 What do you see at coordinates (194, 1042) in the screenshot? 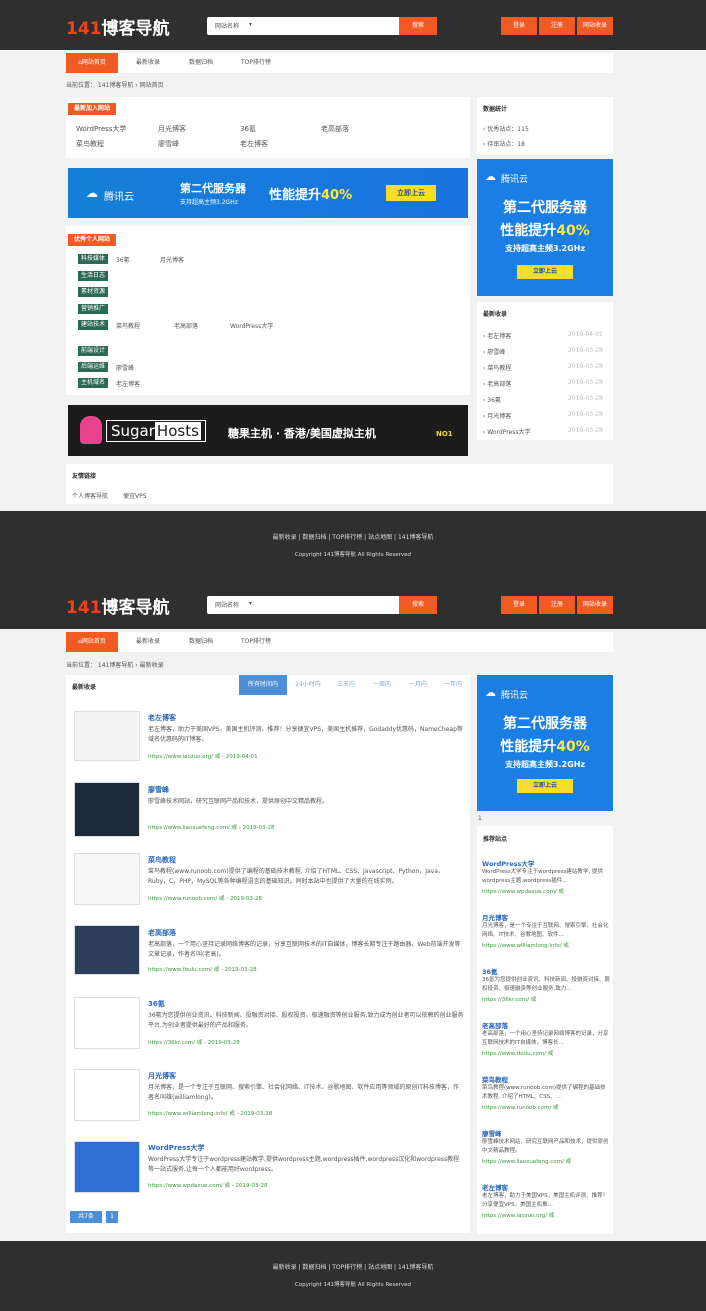
I see `item-url: https://36kr.com/ 或 - 2019-03-28` at bounding box center [194, 1042].